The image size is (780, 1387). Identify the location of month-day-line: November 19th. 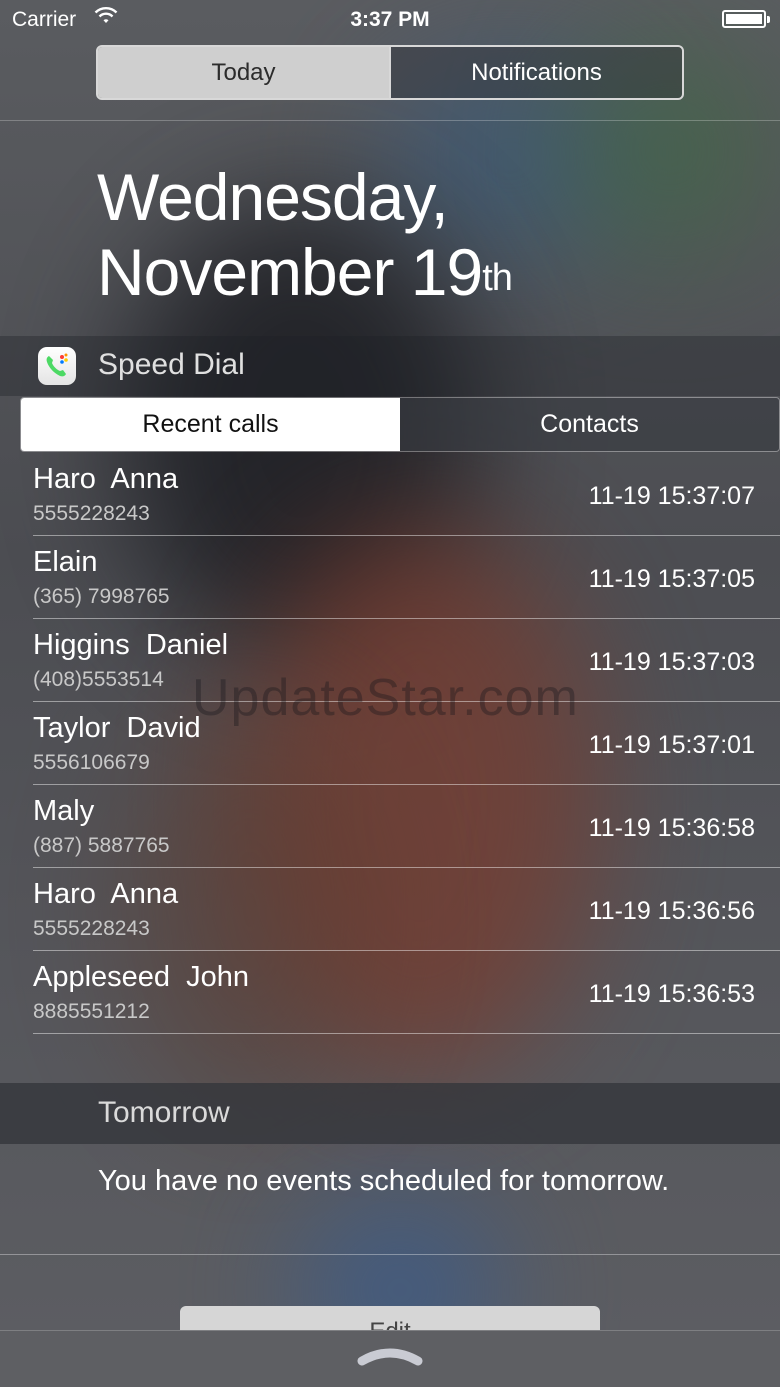
(305, 272).